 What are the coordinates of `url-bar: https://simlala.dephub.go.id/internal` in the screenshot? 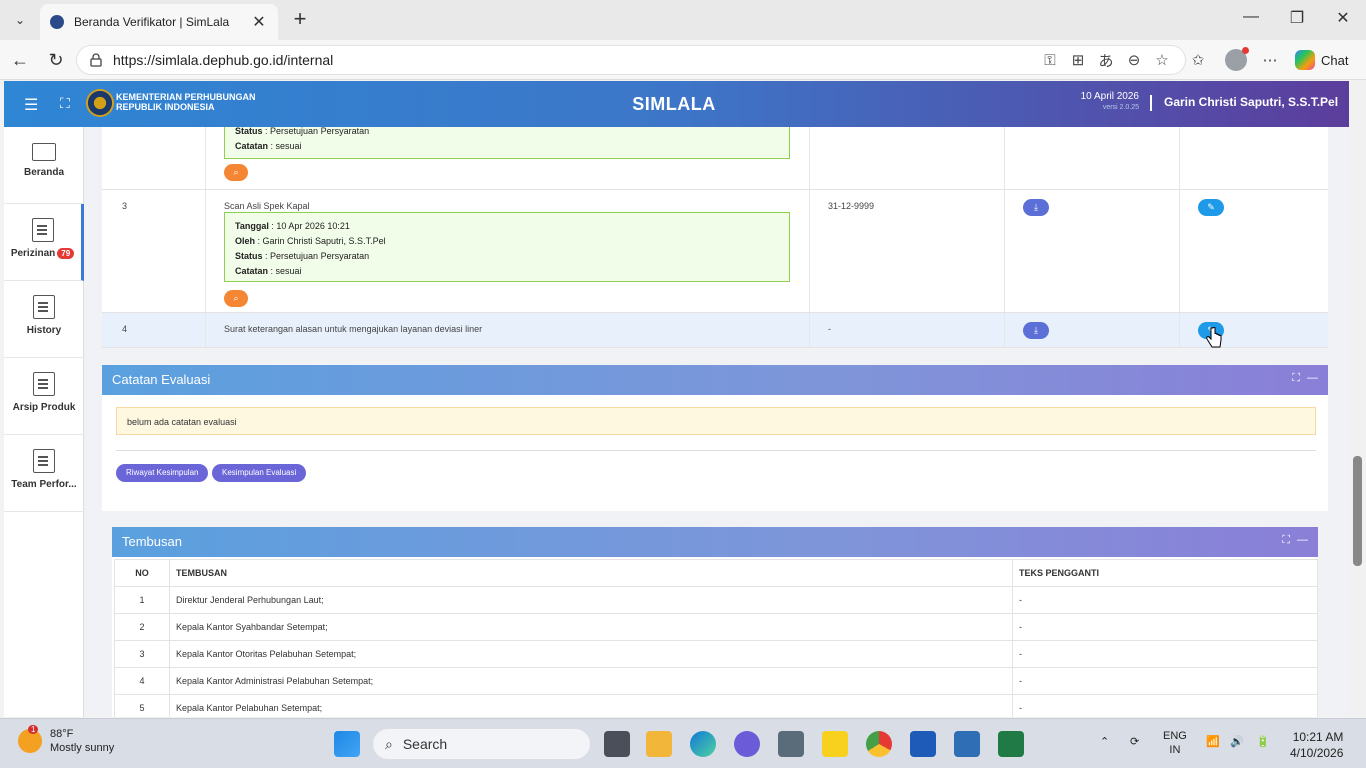 It's located at (631, 60).